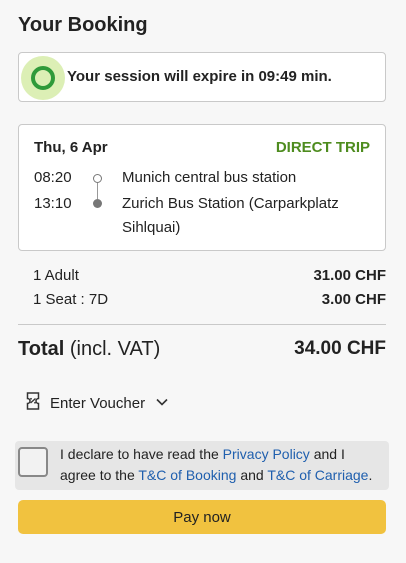  Describe the element at coordinates (115, 349) in the screenshot. I see `total-note: (incl. VAT)` at that location.